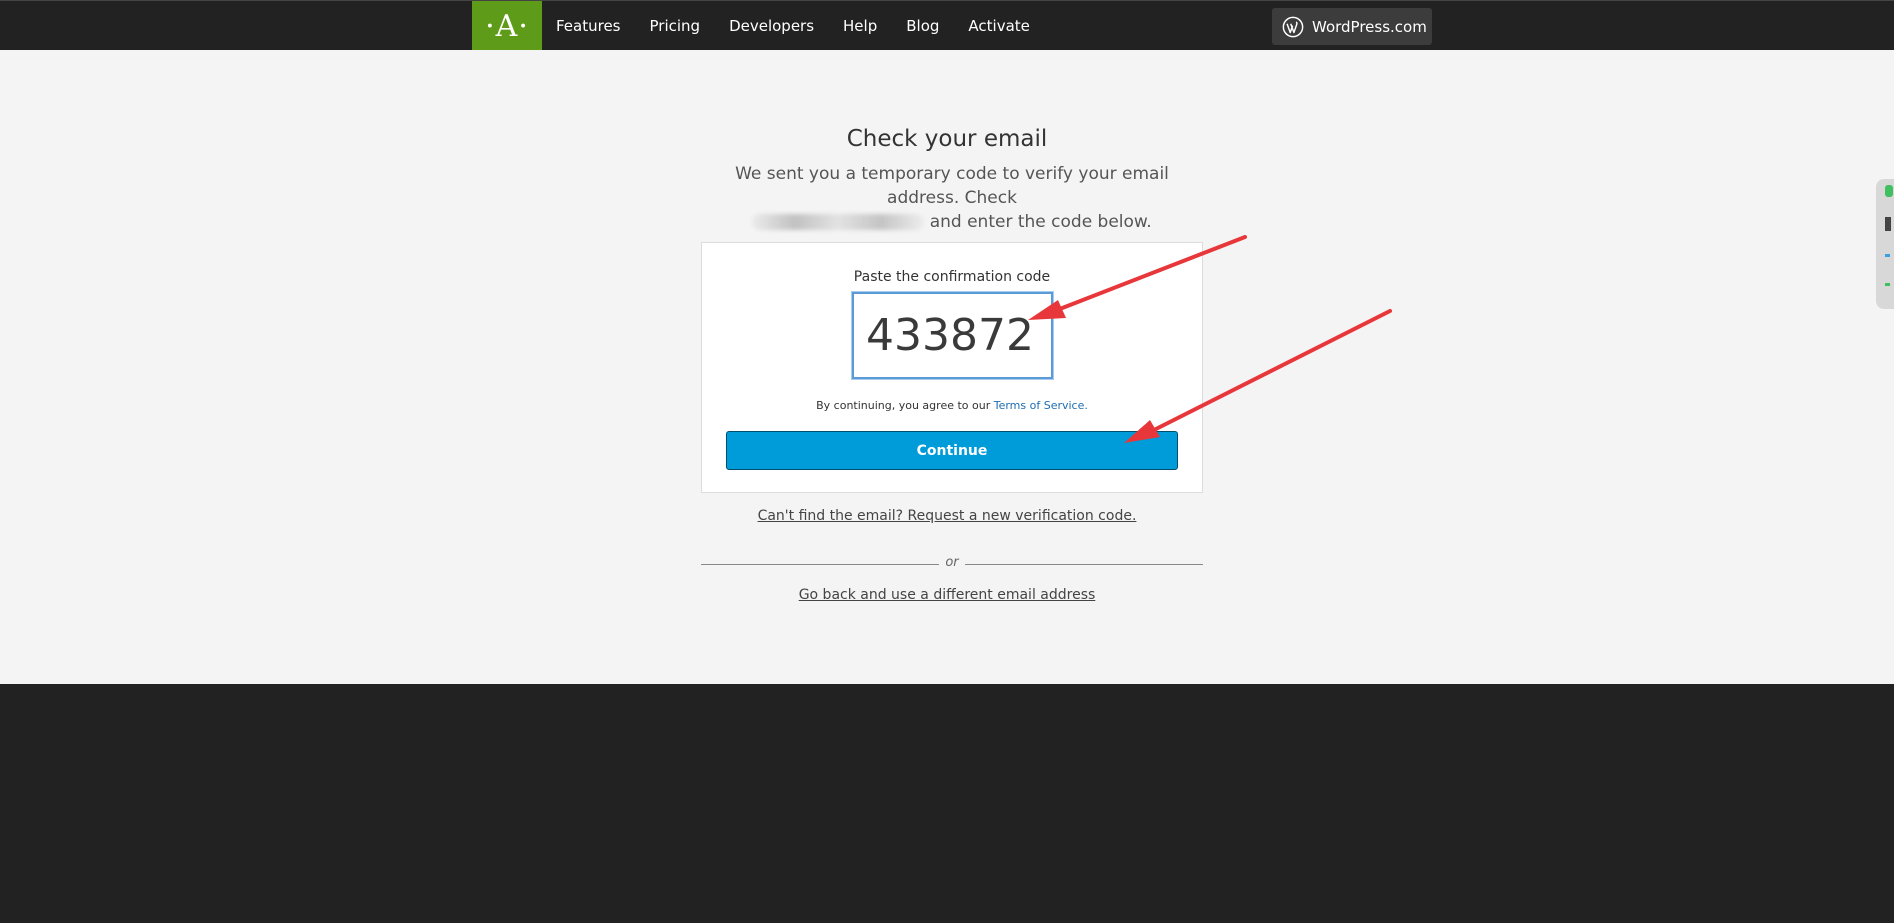 This screenshot has height=923, width=1894. Describe the element at coordinates (952, 562) in the screenshot. I see `or-text: or` at that location.